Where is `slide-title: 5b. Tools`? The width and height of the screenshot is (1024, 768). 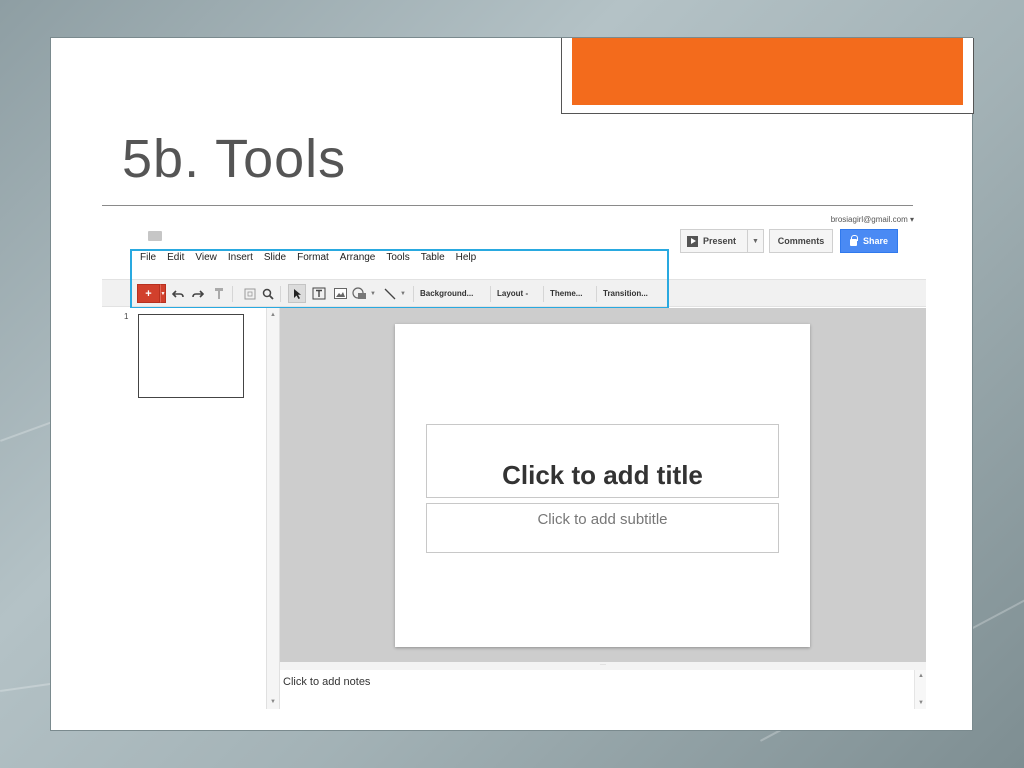 slide-title: 5b. Tools is located at coordinates (234, 159).